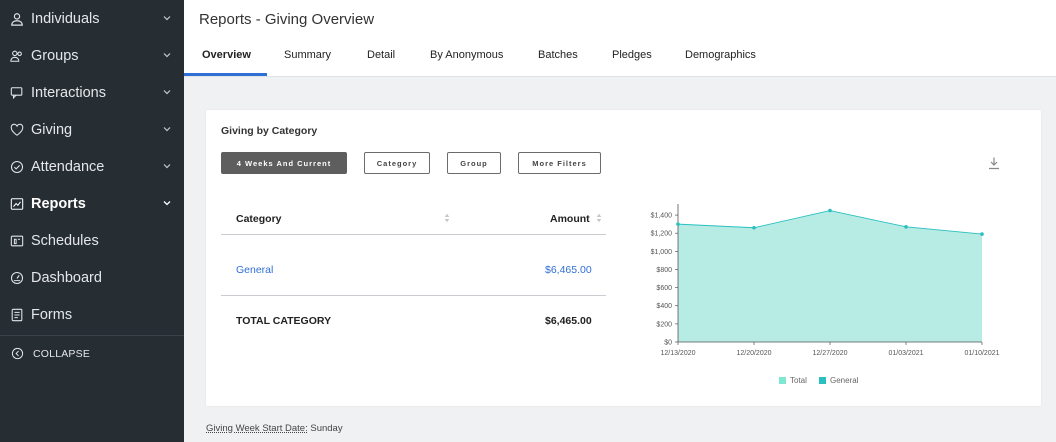  What do you see at coordinates (17, 278) in the screenshot?
I see `gauge-icon` at bounding box center [17, 278].